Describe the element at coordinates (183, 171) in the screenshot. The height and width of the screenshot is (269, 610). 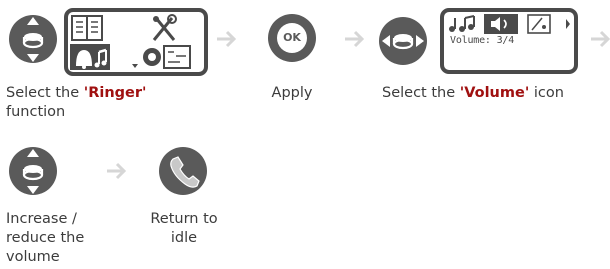
I see `hangup-key-icon` at that location.